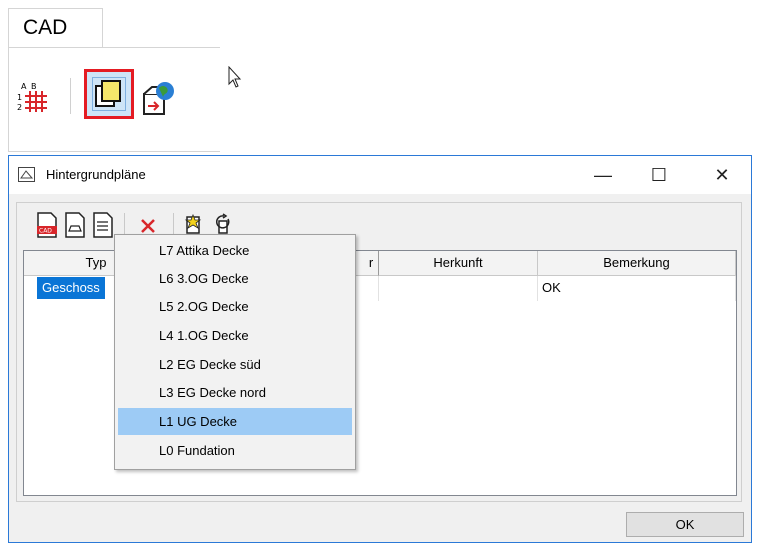 This screenshot has height=548, width=760. What do you see at coordinates (235, 421) in the screenshot?
I see `menu-item-selected: L1 UG Decke` at bounding box center [235, 421].